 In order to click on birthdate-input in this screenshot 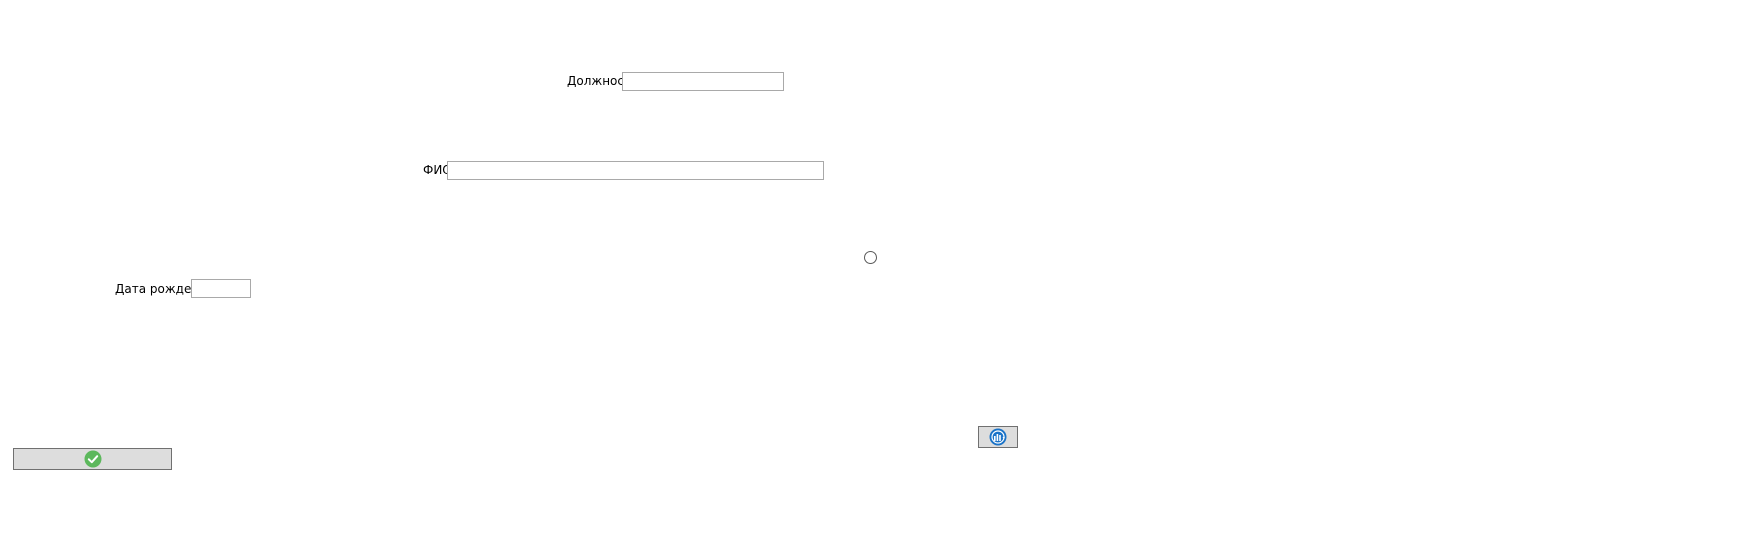, I will do `click(221, 288)`.